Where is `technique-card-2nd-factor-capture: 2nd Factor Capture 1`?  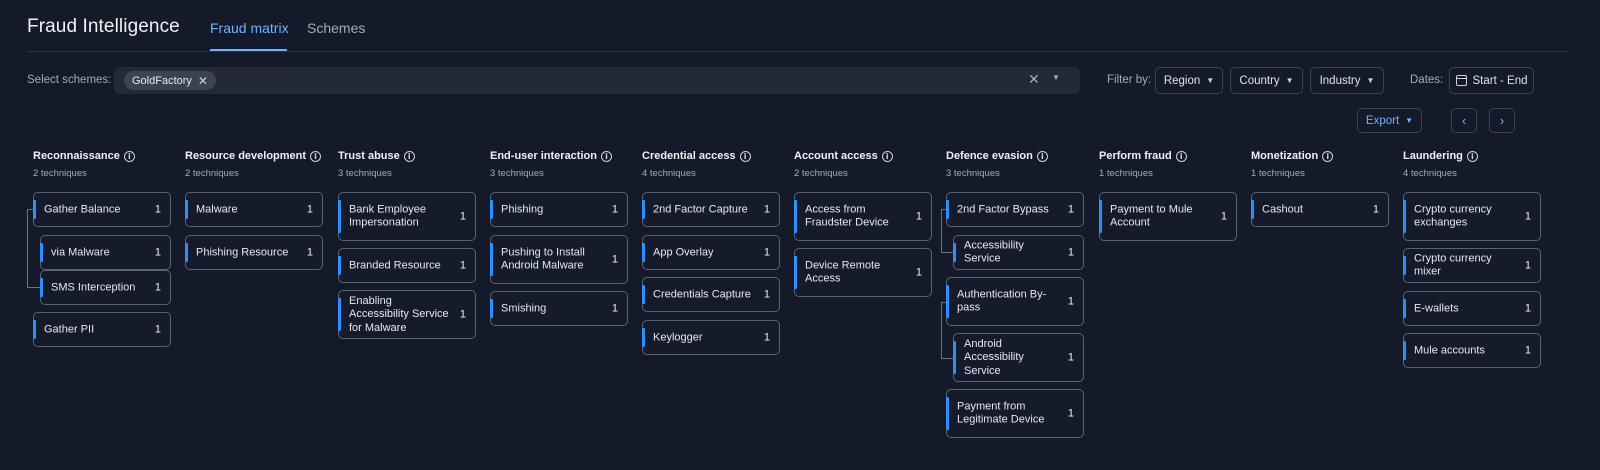
technique-card-2nd-factor-capture: 2nd Factor Capture 1 is located at coordinates (711, 209).